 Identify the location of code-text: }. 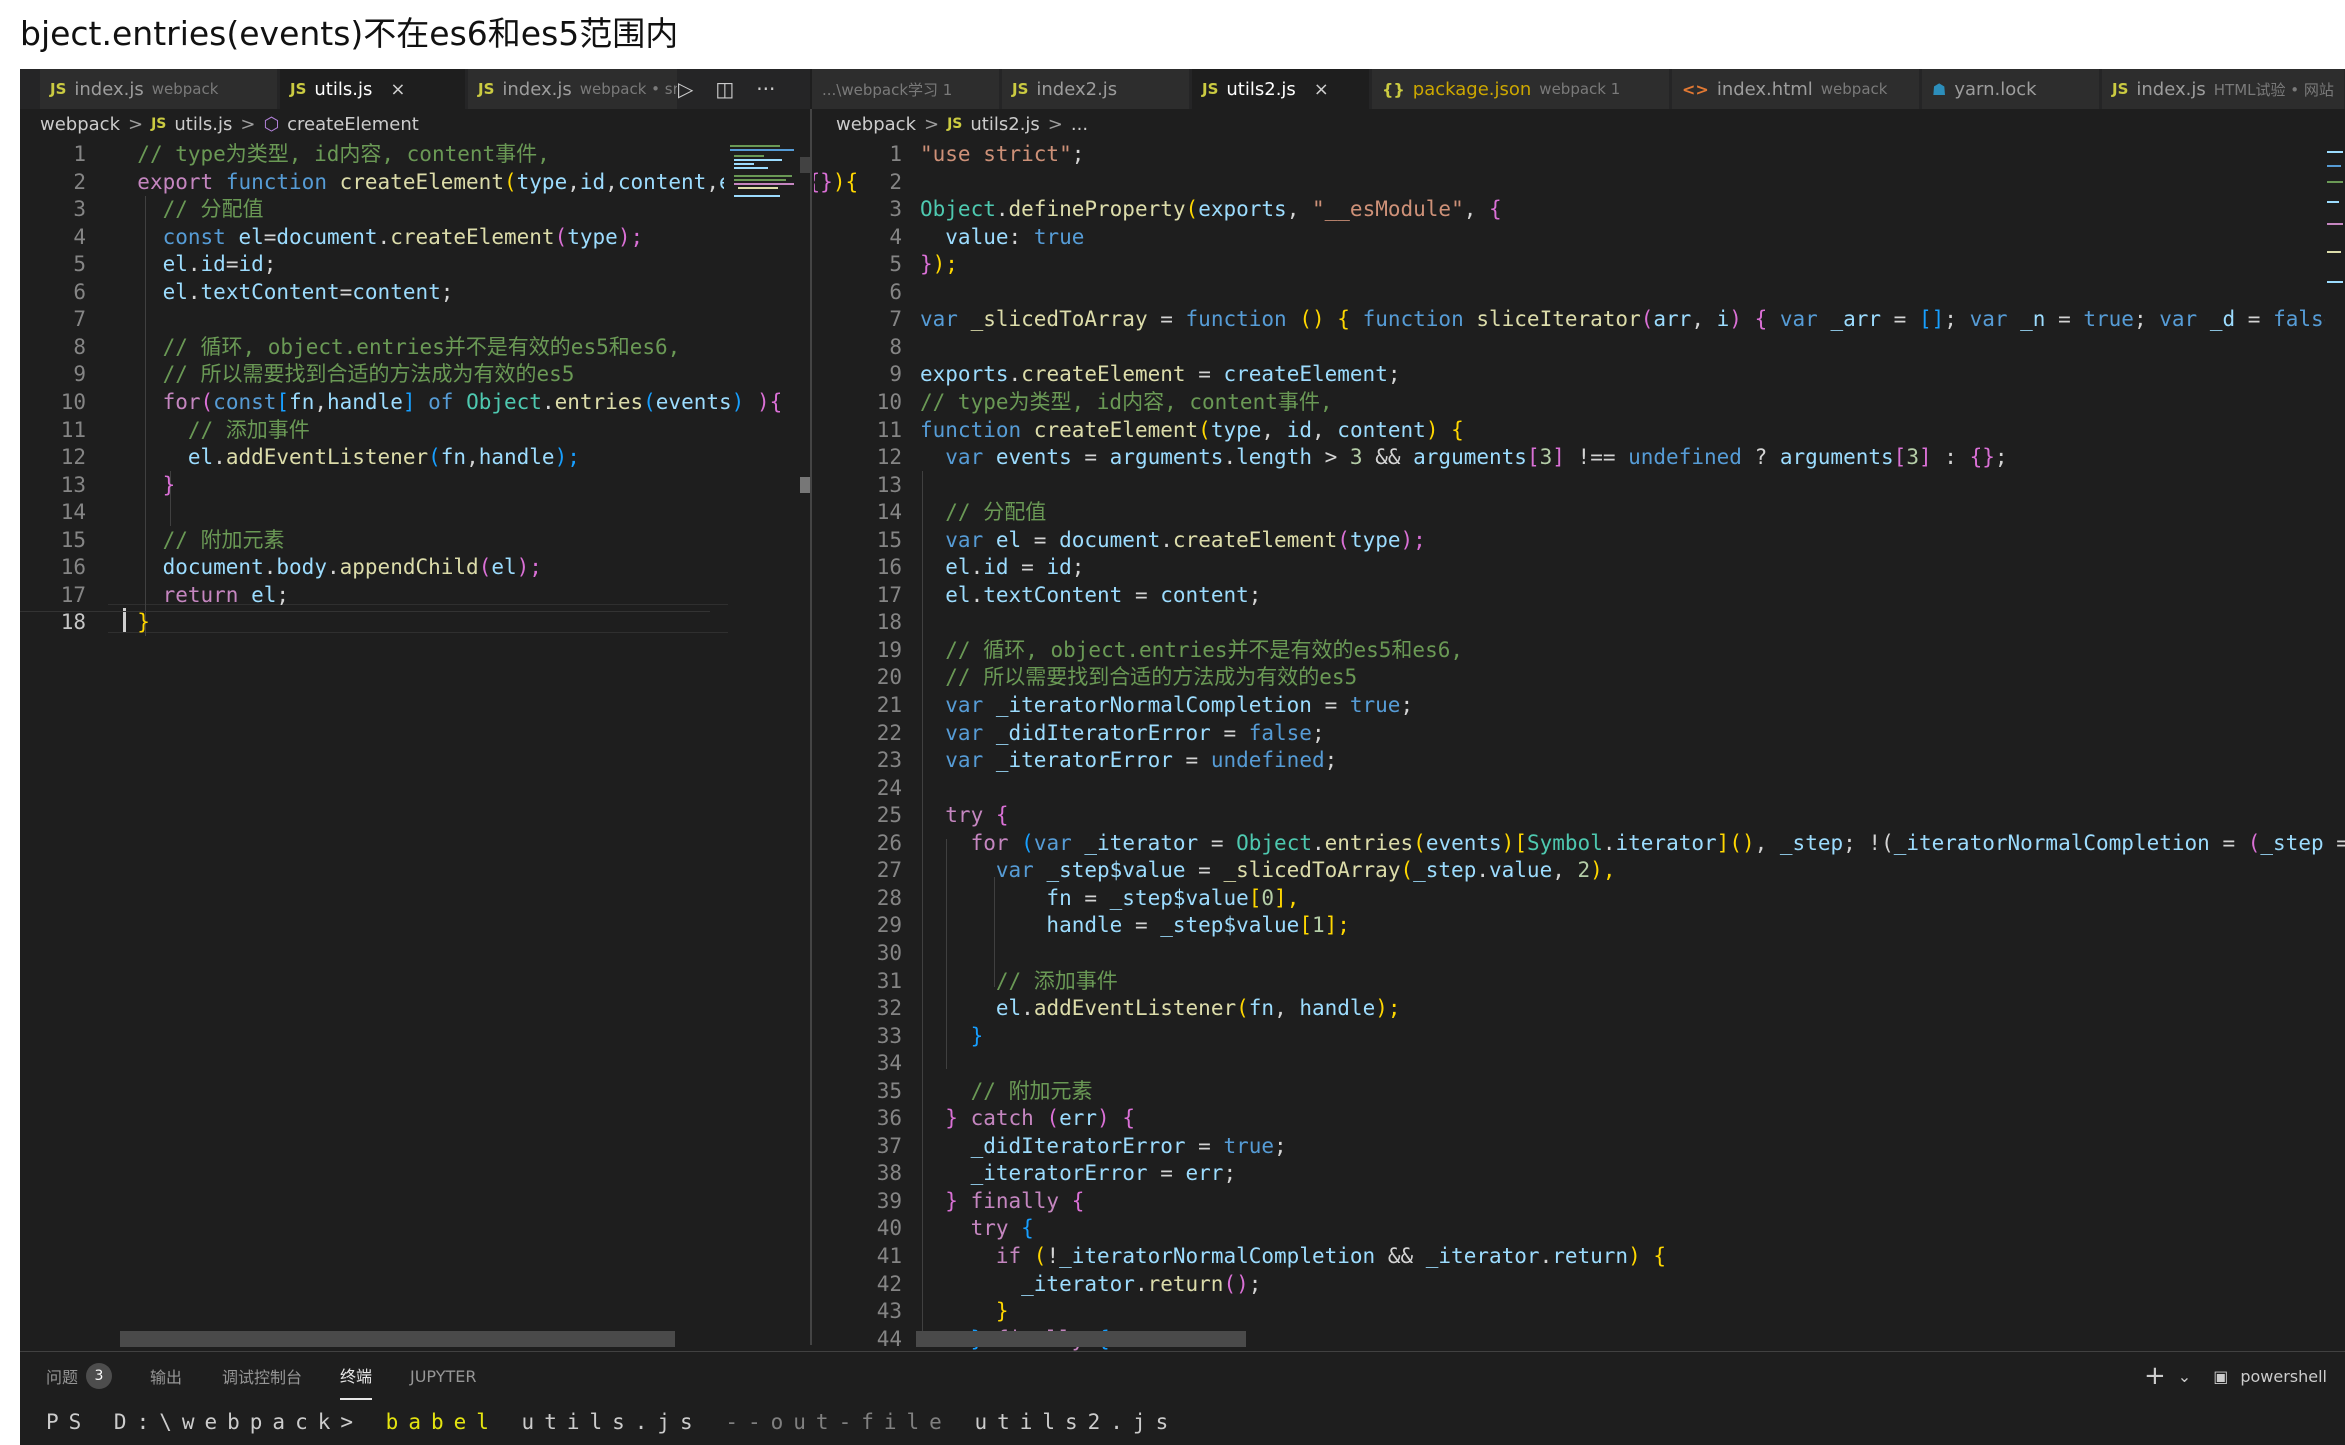
(952, 1037).